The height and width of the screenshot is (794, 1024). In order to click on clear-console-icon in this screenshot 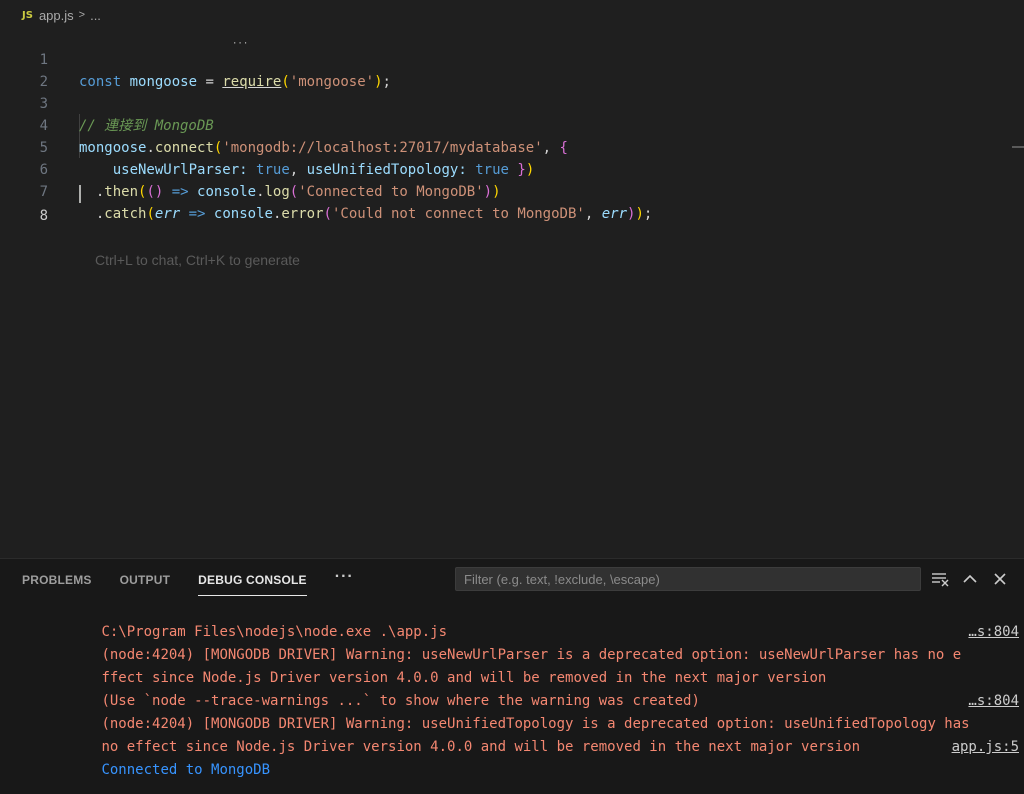, I will do `click(940, 579)`.